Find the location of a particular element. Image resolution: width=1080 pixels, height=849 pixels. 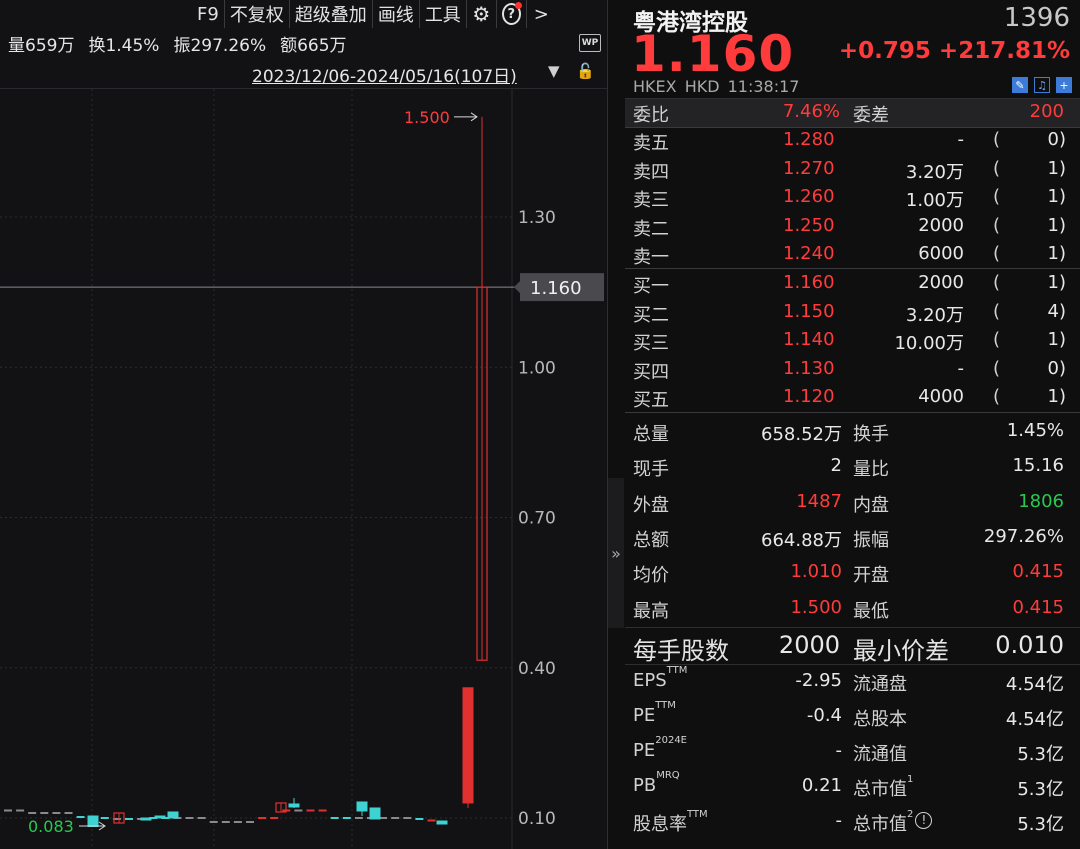

alert-bell-icon: ♫ is located at coordinates (1042, 85).